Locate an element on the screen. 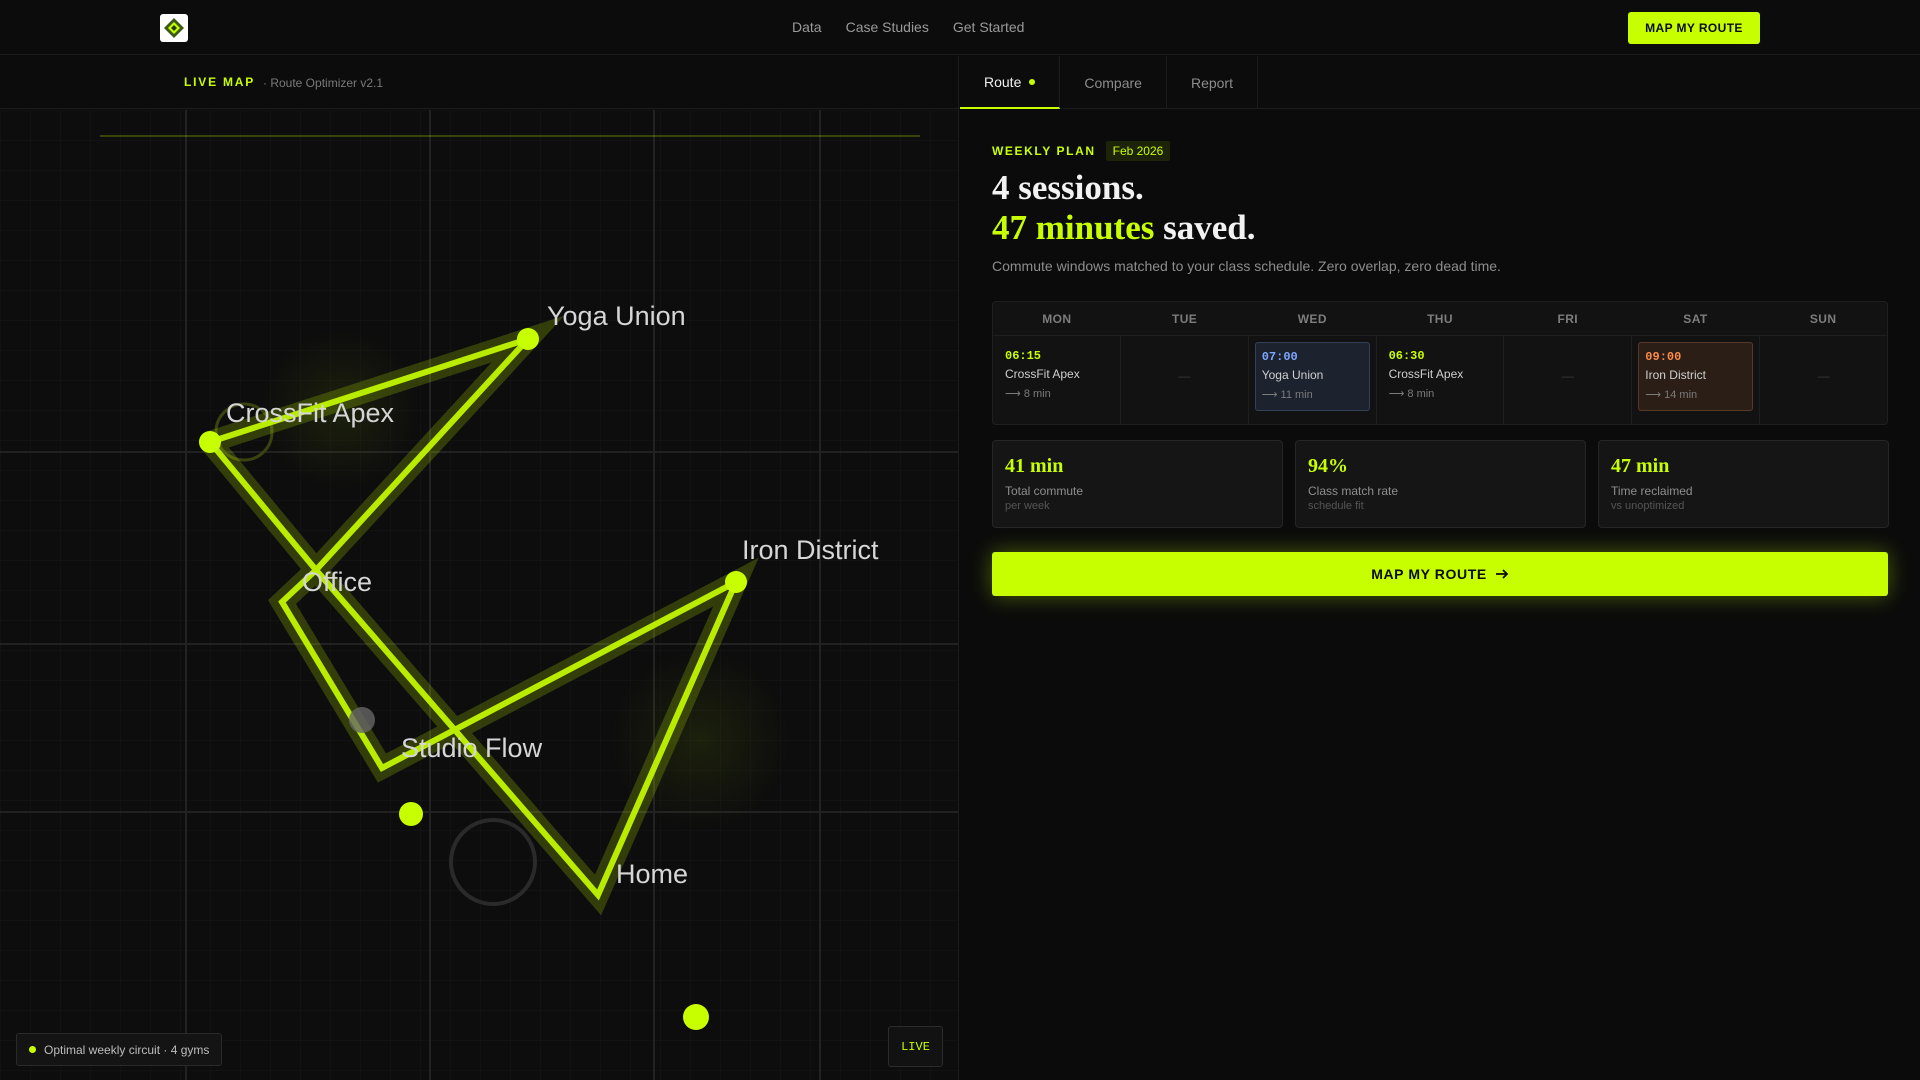 Image resolution: width=1920 pixels, height=1080 pixels. nav-case-studies: Case Studies is located at coordinates (887, 27).